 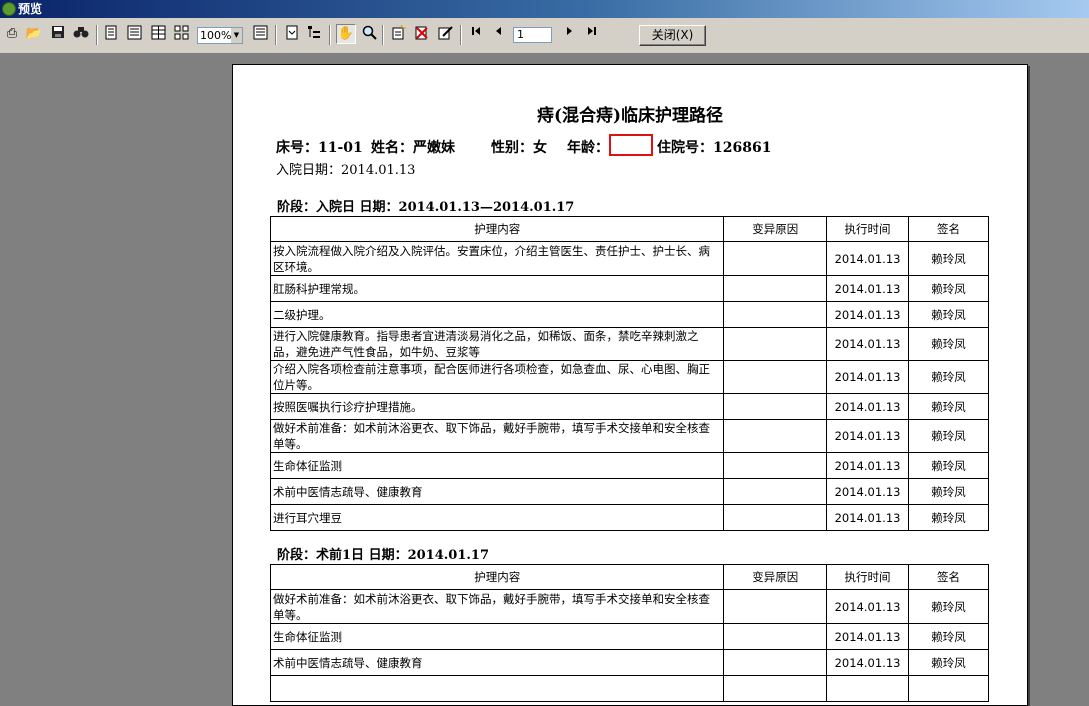 I want to click on age-highlight-box, so click(x=631, y=145).